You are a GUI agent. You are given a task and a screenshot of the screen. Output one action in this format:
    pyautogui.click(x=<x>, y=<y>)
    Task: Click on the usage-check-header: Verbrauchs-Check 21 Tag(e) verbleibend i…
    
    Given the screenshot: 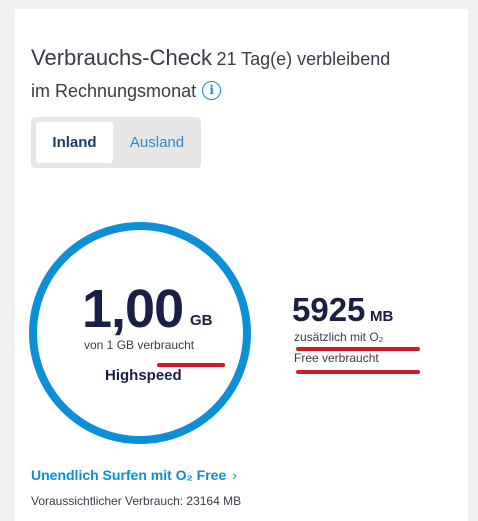 What is the action you would take?
    pyautogui.click(x=231, y=75)
    